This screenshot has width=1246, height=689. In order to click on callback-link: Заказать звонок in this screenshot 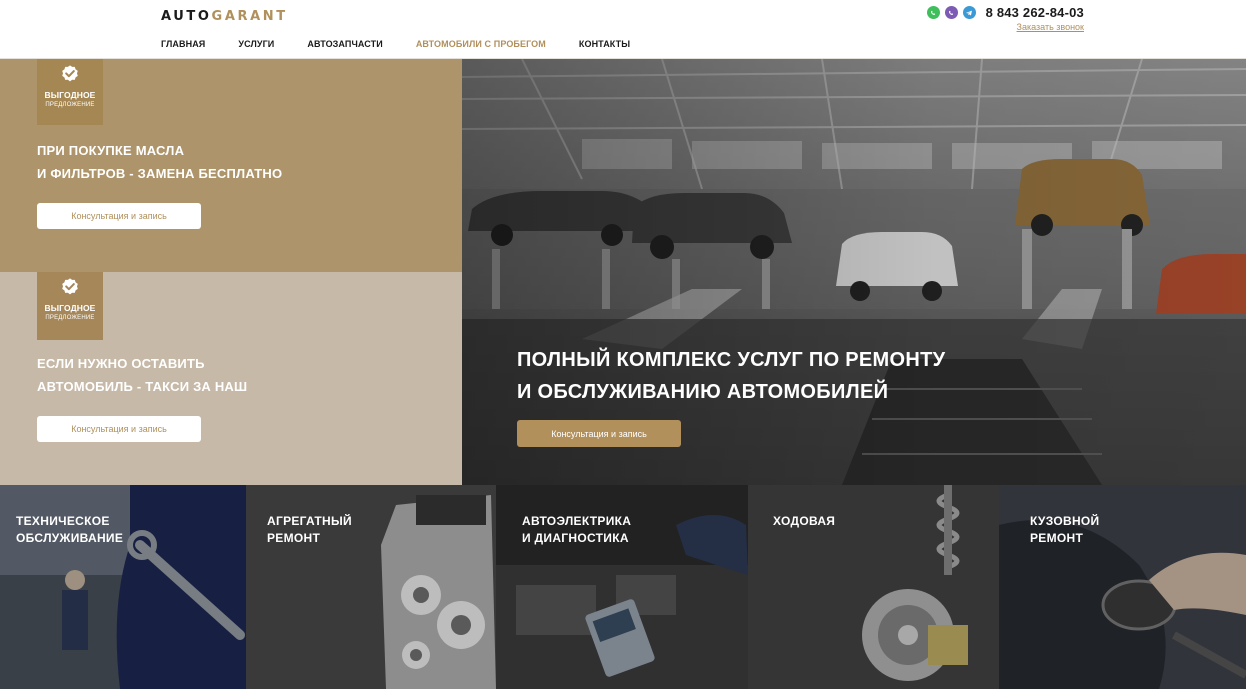, I will do `click(1050, 27)`.